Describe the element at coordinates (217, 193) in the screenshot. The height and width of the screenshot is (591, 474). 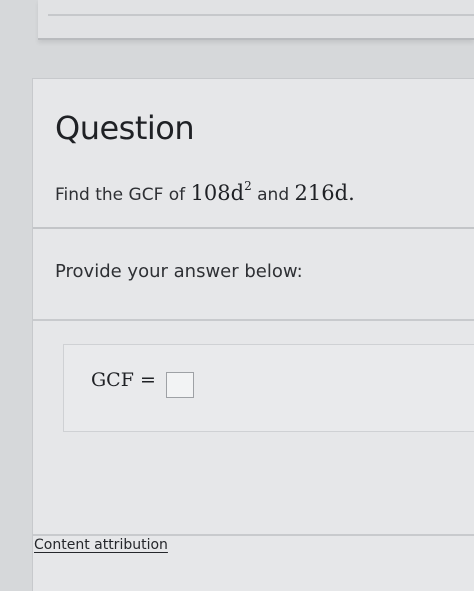
I see `math-term-1-base: 108d` at that location.